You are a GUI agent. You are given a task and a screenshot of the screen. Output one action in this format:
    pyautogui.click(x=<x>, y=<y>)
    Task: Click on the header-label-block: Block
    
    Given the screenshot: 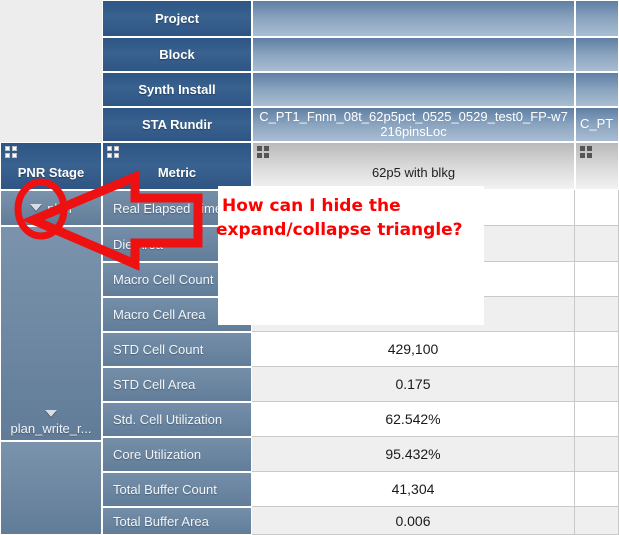 What is the action you would take?
    pyautogui.click(x=177, y=54)
    